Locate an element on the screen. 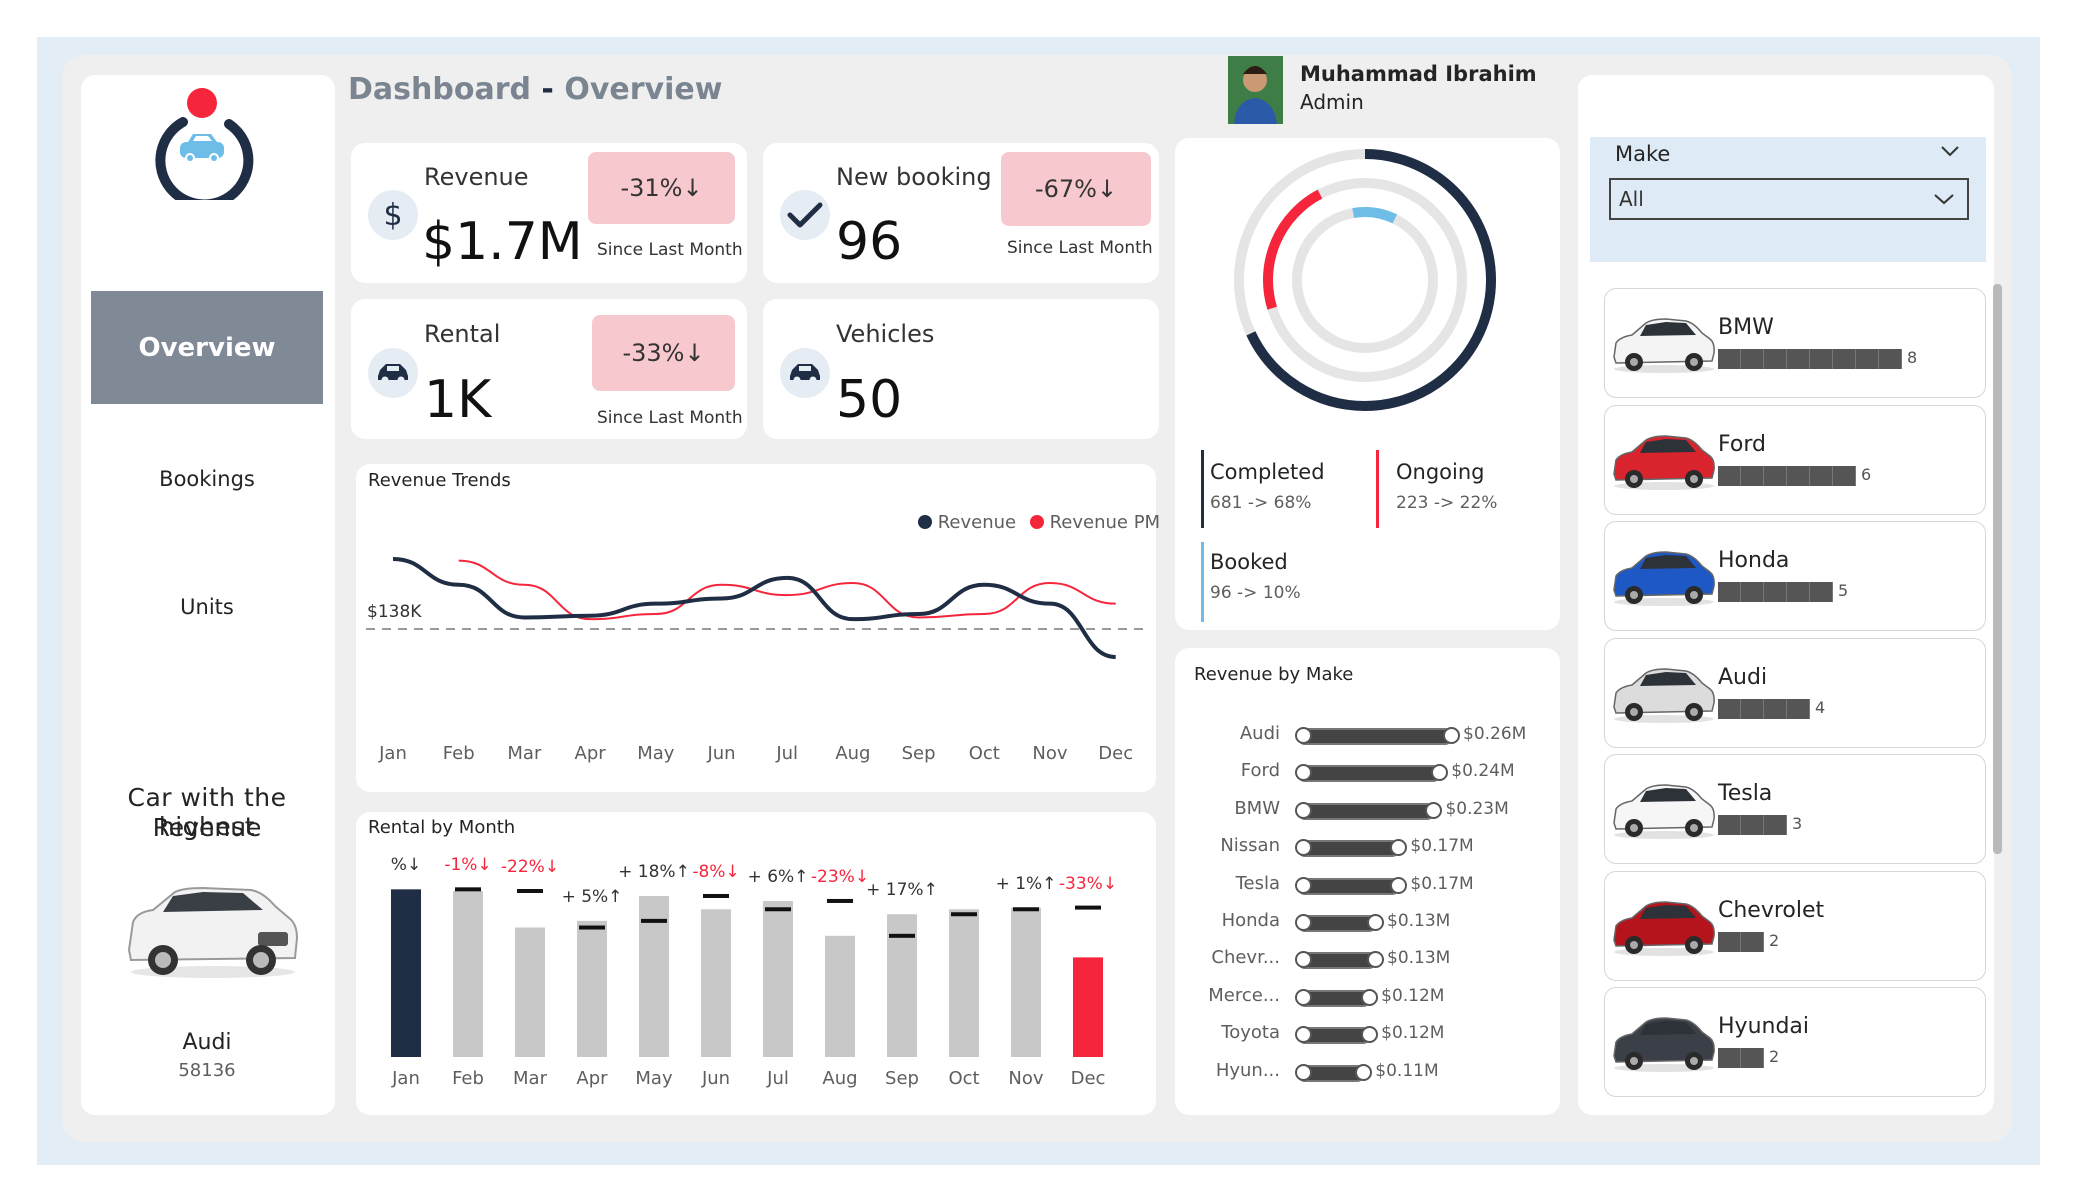 The image size is (2075, 1200). kpi-revenue-value: $1.7M is located at coordinates (502, 242).